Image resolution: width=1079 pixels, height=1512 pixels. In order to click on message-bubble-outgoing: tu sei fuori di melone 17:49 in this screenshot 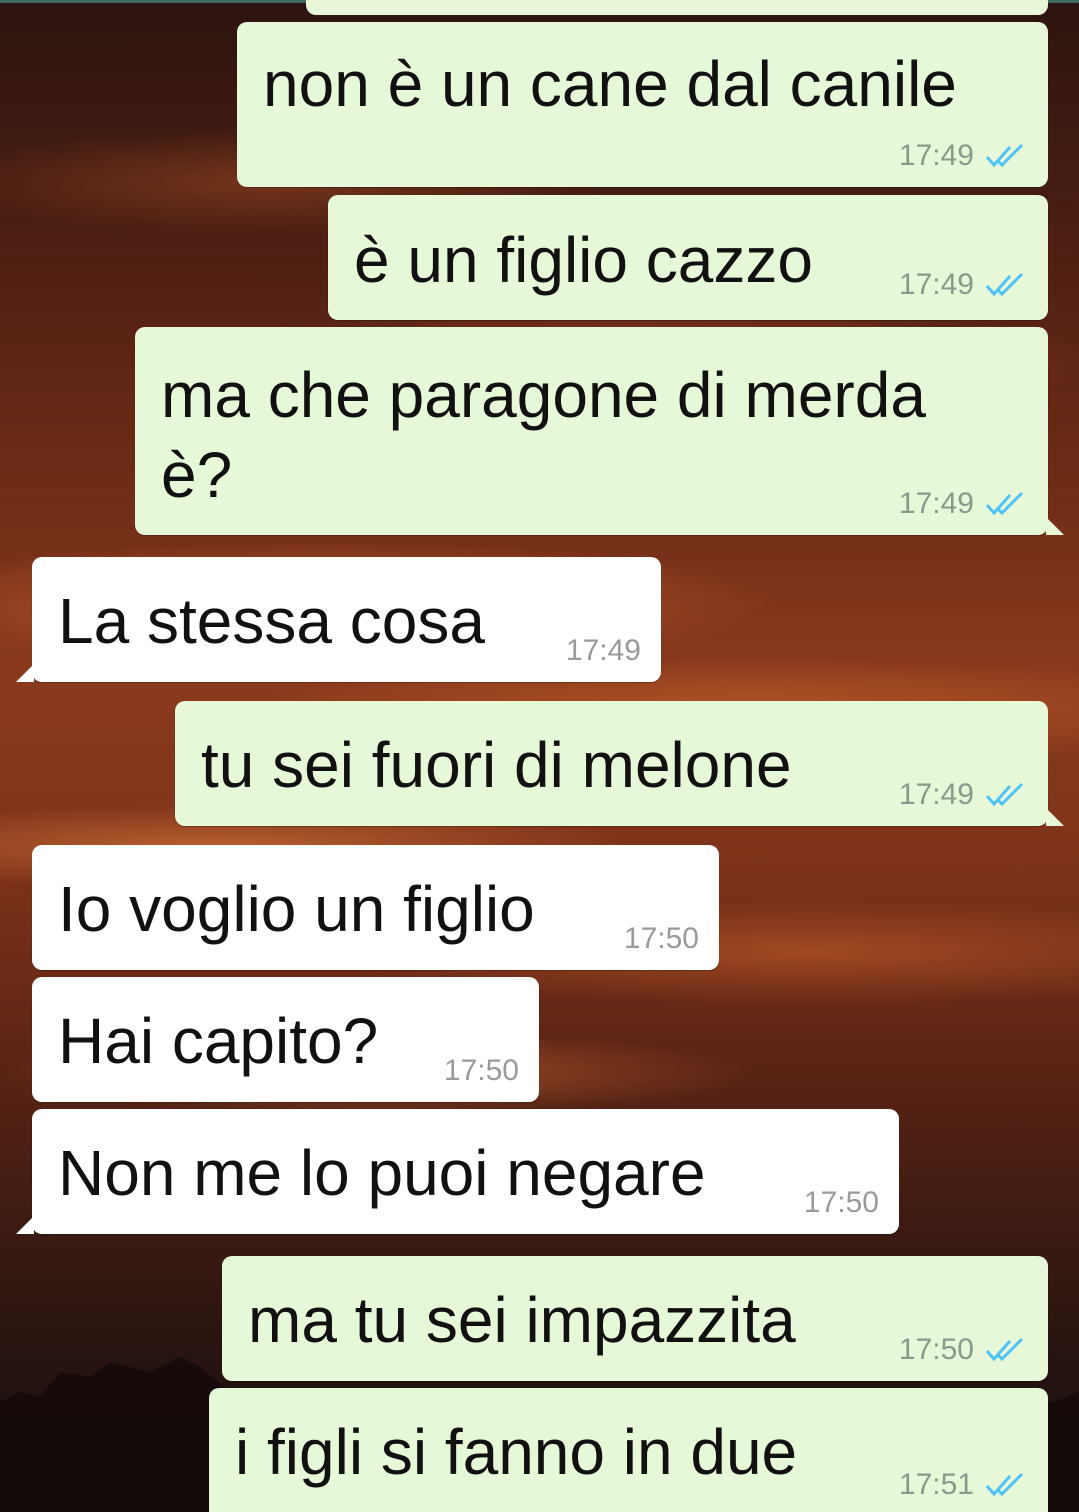, I will do `click(619, 763)`.